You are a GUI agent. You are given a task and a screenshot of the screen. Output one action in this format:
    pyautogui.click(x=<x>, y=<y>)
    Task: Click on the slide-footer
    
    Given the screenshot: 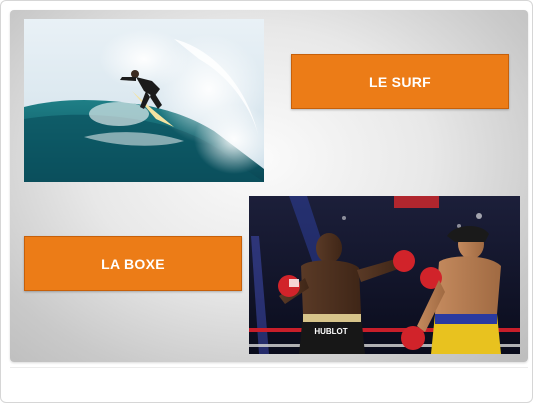 What is the action you would take?
    pyautogui.click(x=269, y=382)
    